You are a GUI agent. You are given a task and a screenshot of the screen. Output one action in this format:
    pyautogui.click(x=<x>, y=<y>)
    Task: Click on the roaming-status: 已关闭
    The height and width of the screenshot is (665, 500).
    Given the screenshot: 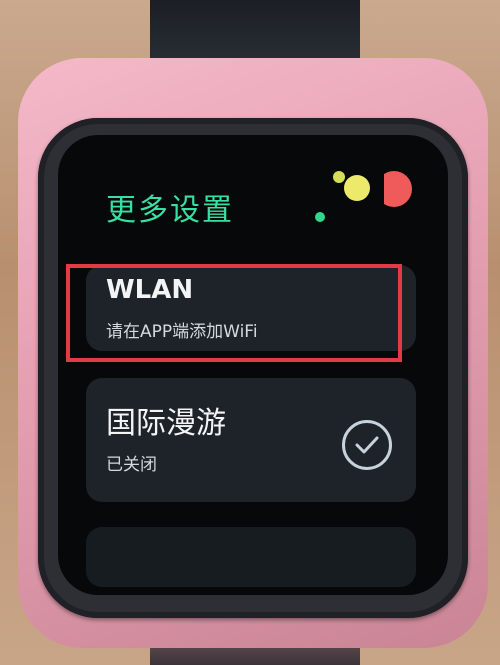 What is the action you would take?
    pyautogui.click(x=131, y=465)
    